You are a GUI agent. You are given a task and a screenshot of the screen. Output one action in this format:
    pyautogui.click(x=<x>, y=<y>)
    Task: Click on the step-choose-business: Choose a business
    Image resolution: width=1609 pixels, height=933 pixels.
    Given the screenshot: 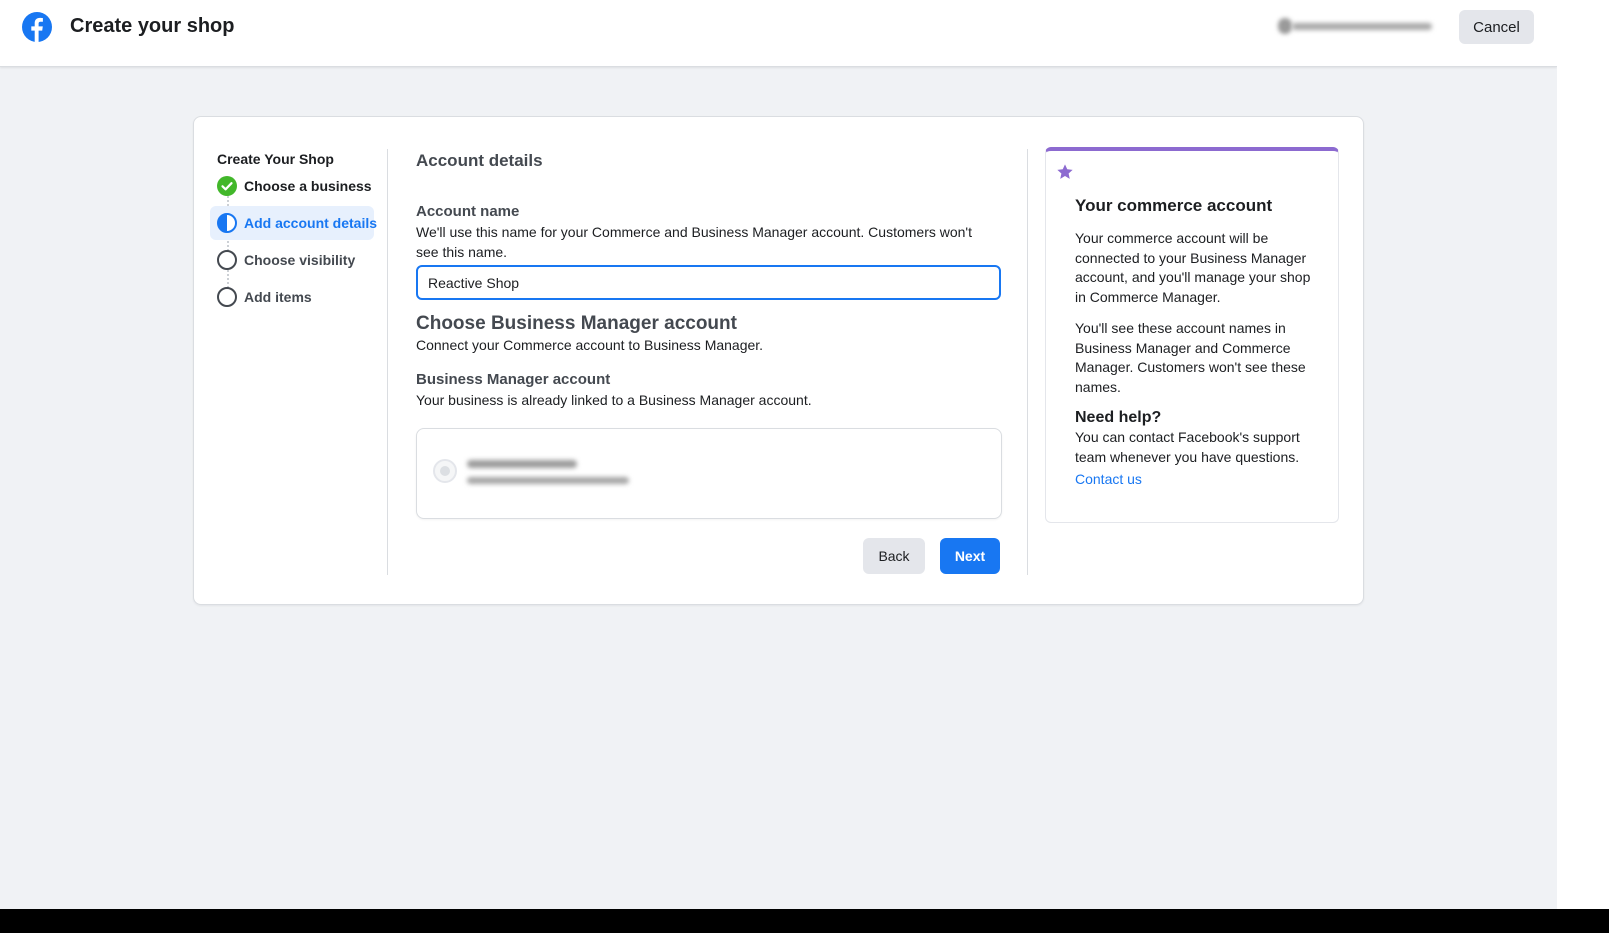 What is the action you would take?
    pyautogui.click(x=292, y=186)
    